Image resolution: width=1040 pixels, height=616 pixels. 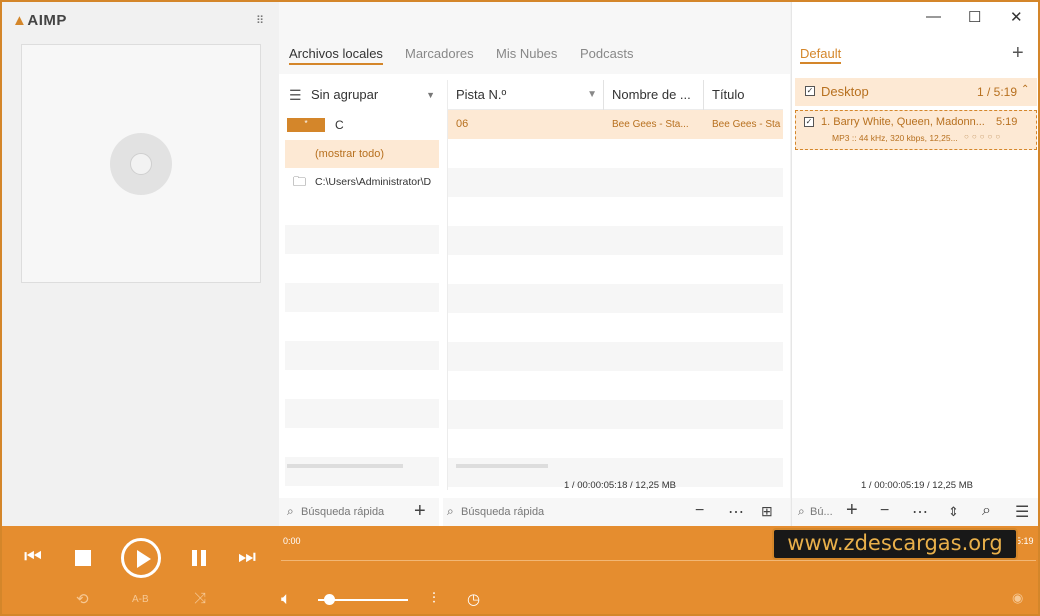 I want to click on time-current: 0:00, so click(x=292, y=541).